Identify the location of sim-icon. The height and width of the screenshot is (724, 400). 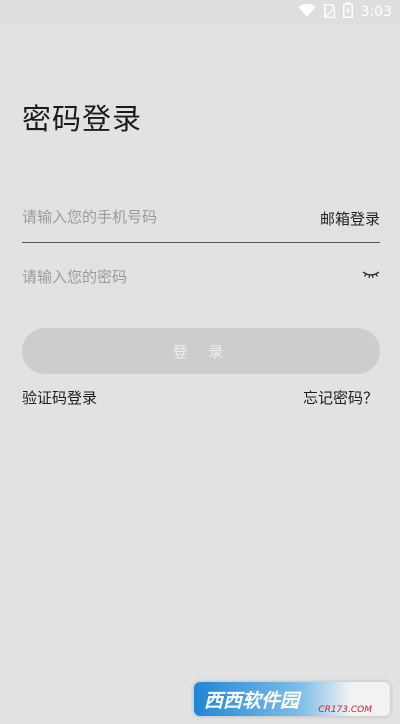
(329, 12).